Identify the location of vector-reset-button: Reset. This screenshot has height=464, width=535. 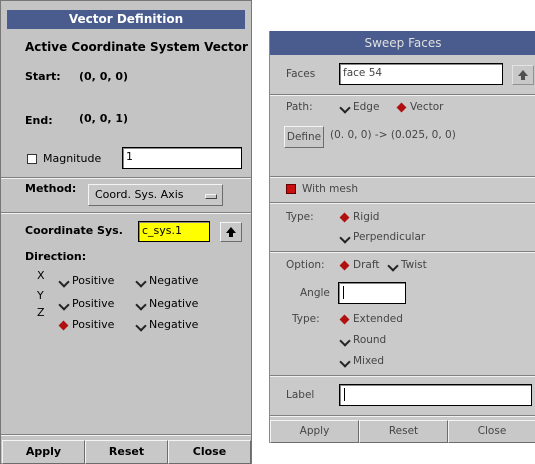
(126, 452).